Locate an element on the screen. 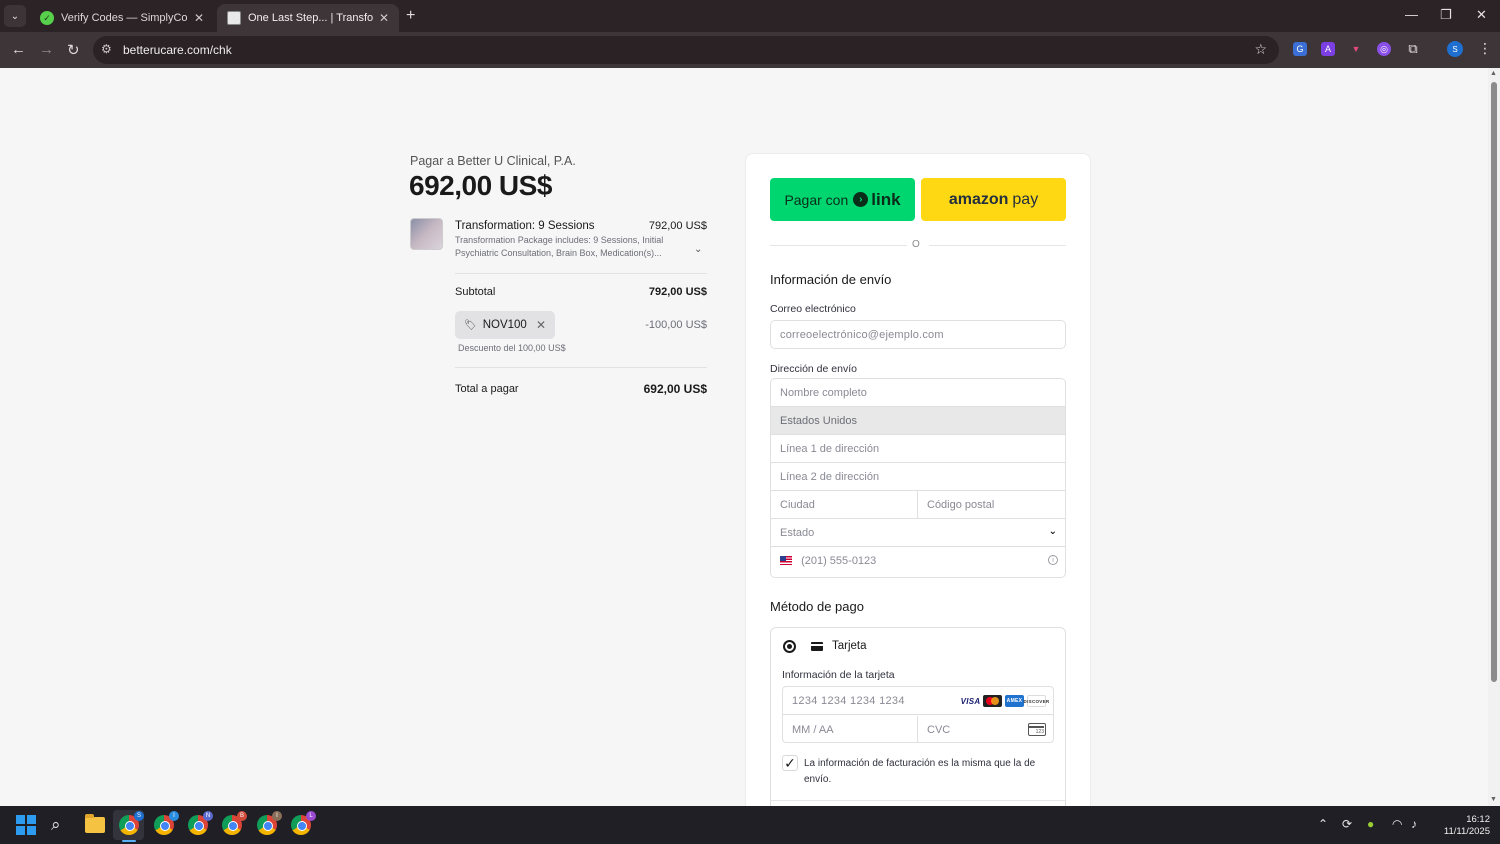 The height and width of the screenshot is (844, 1500). amazon-pay-button: amazon pay is located at coordinates (993, 199).